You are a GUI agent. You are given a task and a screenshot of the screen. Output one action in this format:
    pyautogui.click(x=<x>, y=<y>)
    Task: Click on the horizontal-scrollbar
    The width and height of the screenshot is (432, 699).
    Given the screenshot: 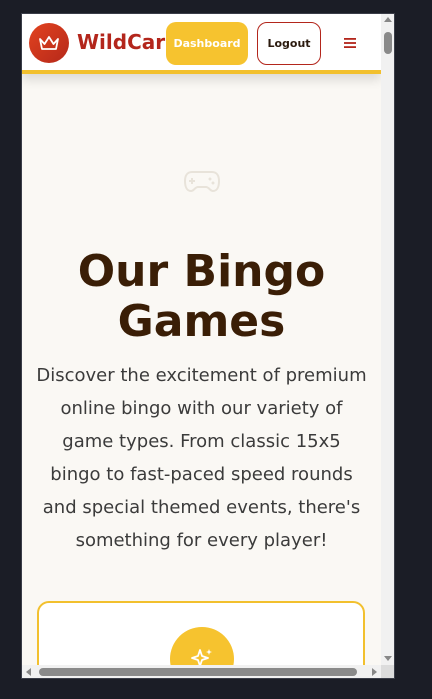 What is the action you would take?
    pyautogui.click(x=201, y=671)
    